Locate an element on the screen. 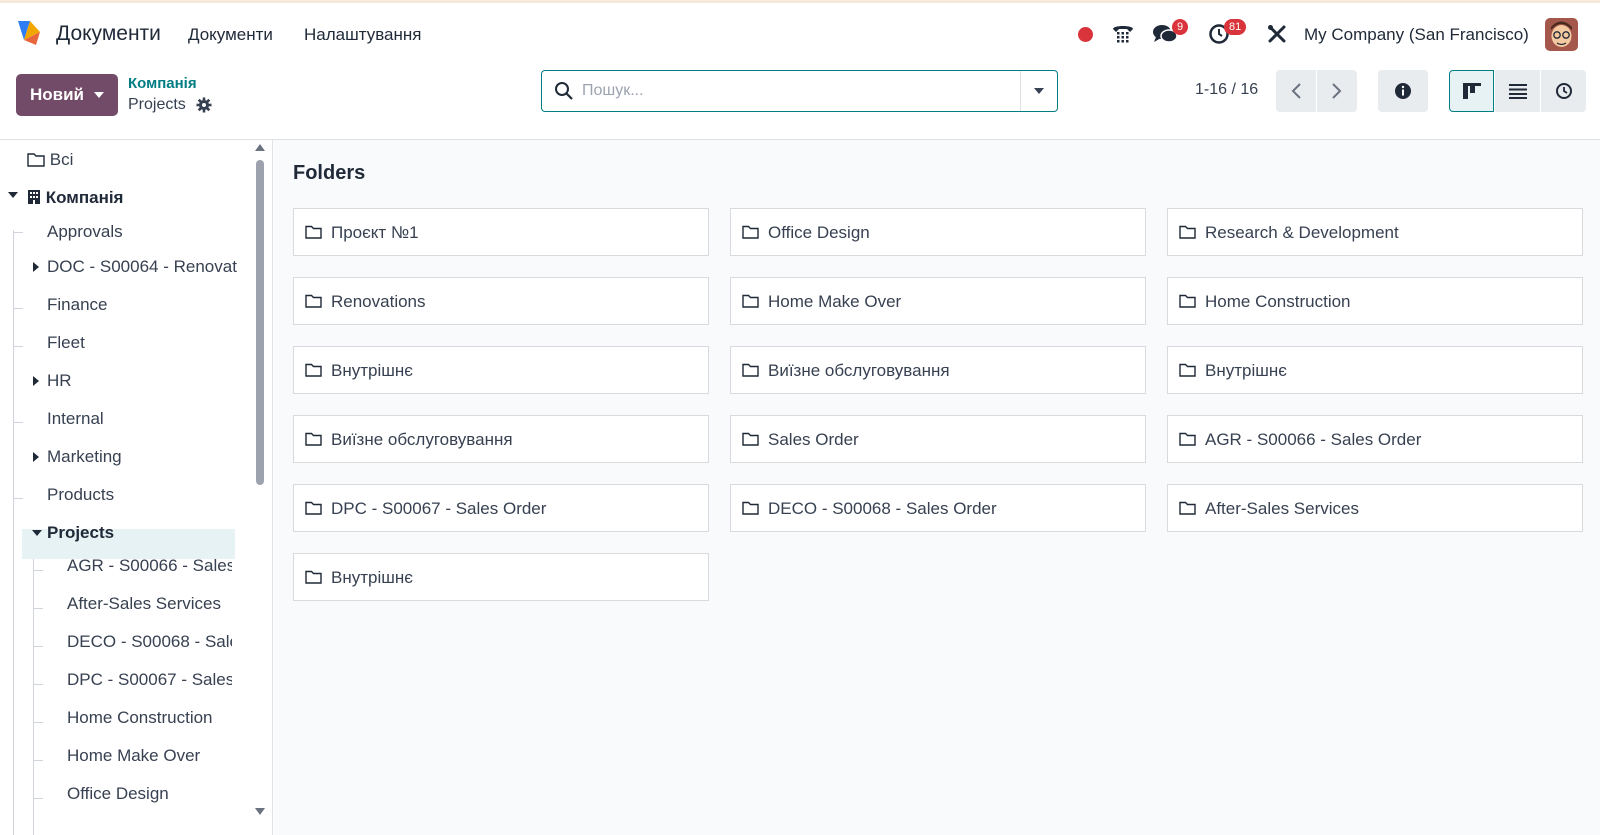 Image resolution: width=1600 pixels, height=835 pixels. new-button: Новий is located at coordinates (67, 95).